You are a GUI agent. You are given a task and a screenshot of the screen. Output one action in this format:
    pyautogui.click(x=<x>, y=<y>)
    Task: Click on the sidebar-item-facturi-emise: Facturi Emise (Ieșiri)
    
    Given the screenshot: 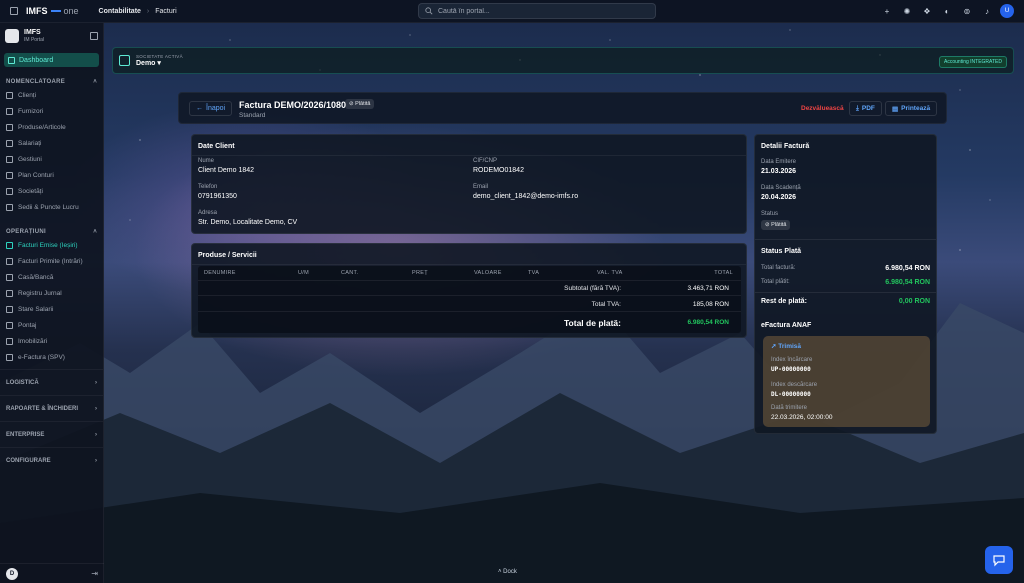 What is the action you would take?
    pyautogui.click(x=51, y=245)
    